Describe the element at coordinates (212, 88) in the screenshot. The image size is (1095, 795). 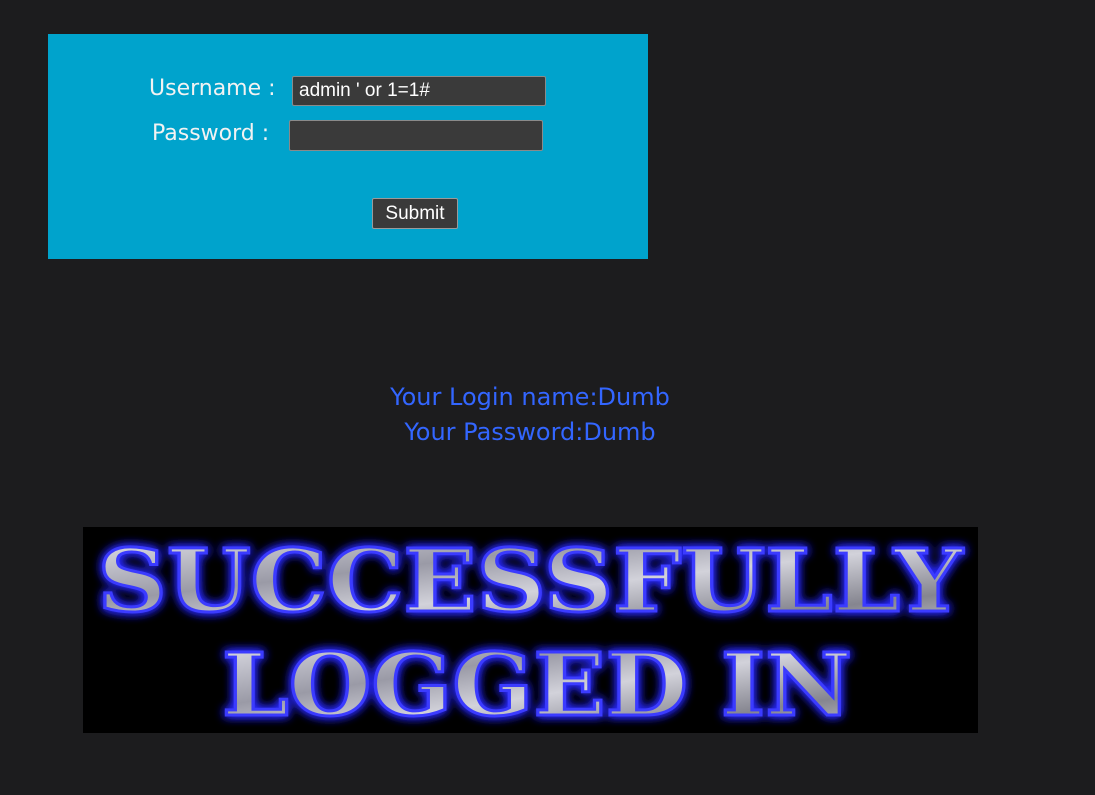
I see `username-label: Username :` at that location.